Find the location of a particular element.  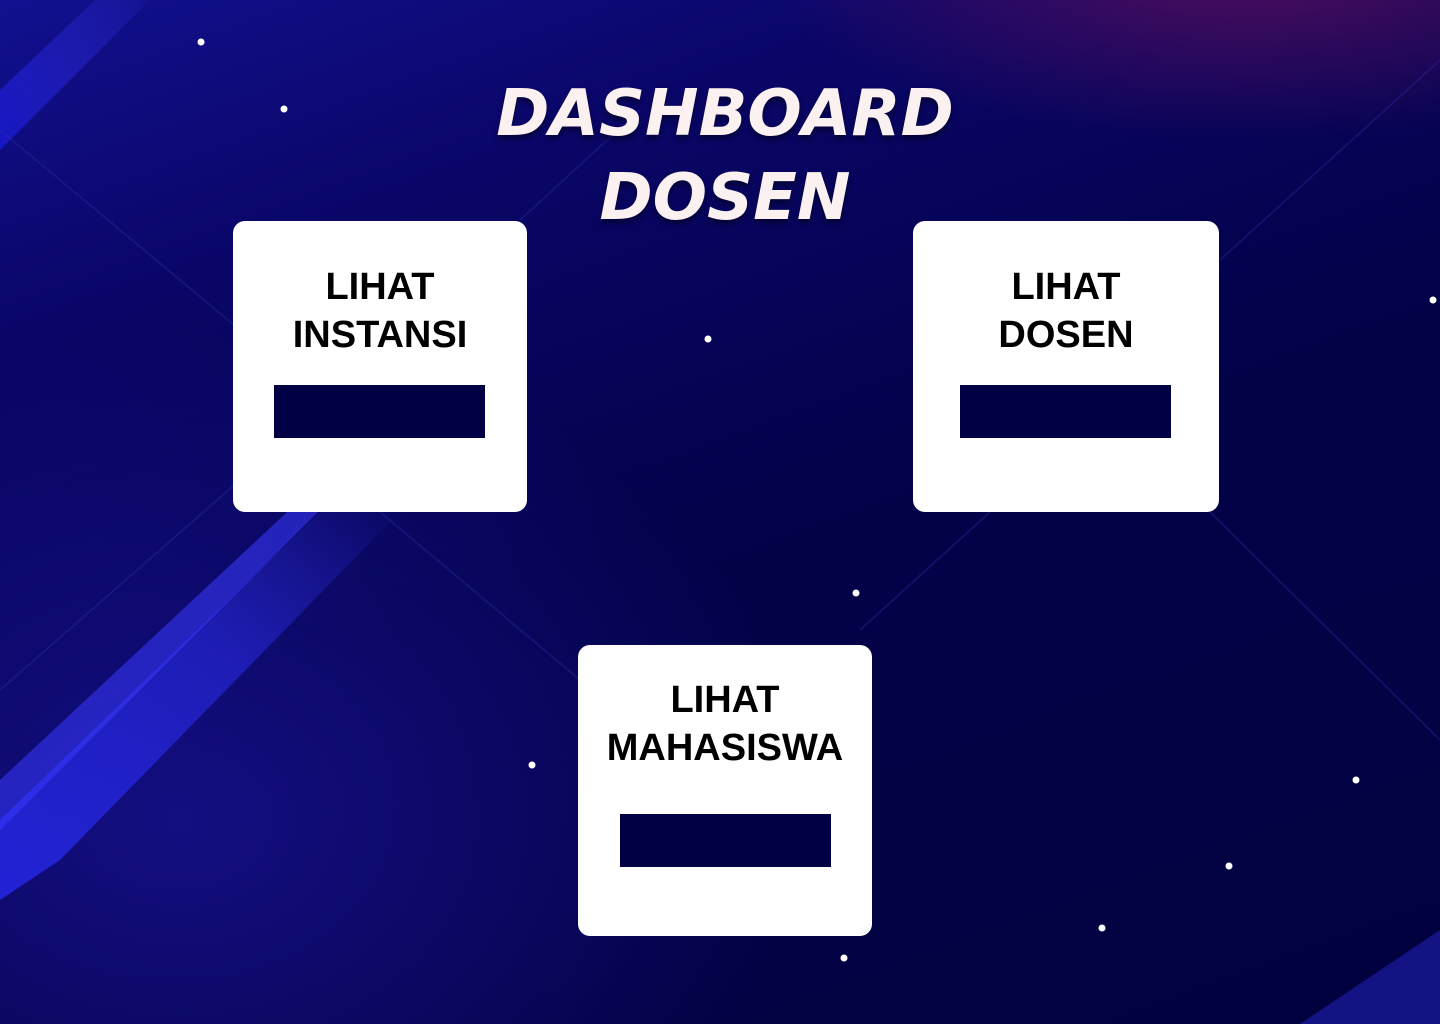

card-label: LIHAT INSTANSI is located at coordinates (380, 311).